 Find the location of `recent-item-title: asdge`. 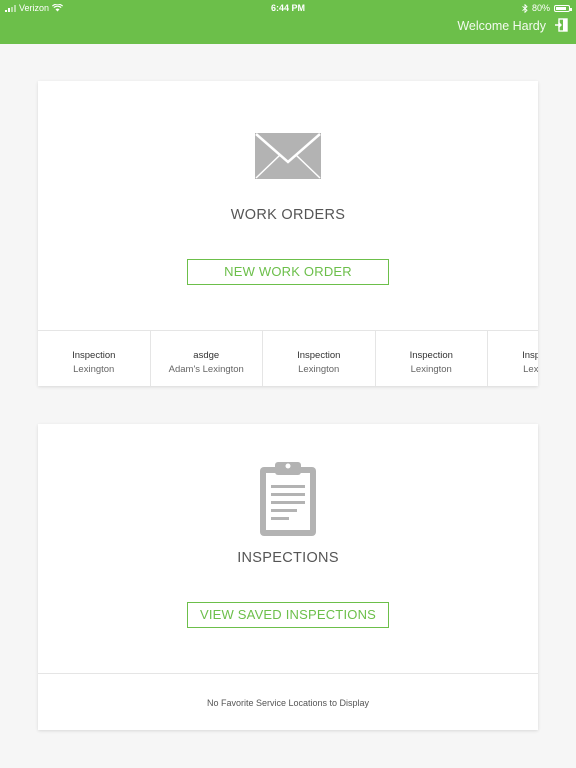

recent-item-title: asdge is located at coordinates (206, 355).